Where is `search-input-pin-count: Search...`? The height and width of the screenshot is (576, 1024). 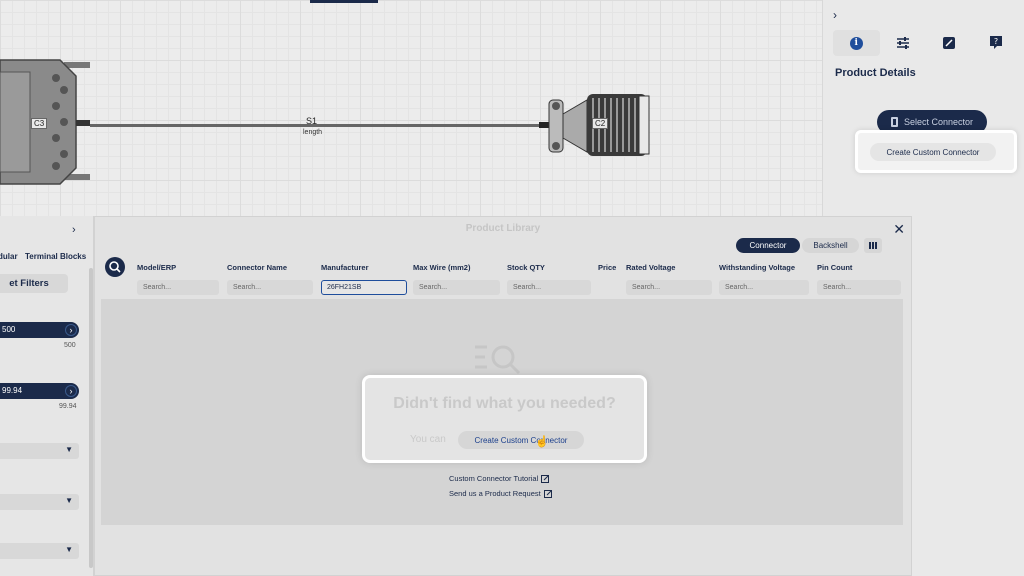
search-input-pin-count: Search... is located at coordinates (859, 287).